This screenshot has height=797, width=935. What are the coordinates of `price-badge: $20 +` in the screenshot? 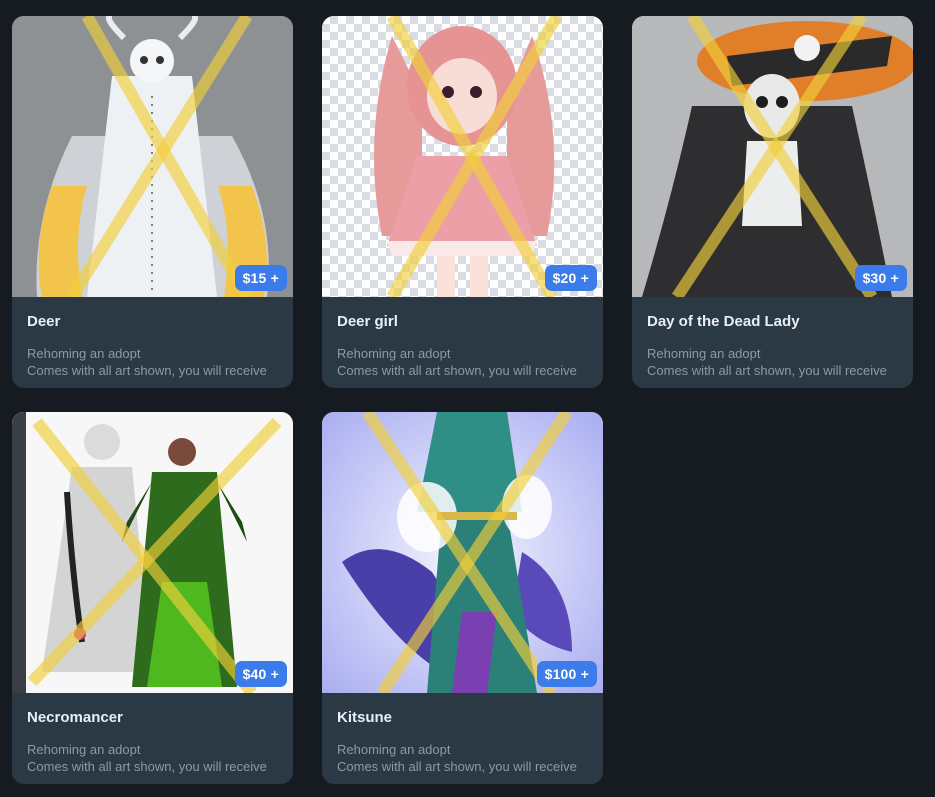 It's located at (570, 278).